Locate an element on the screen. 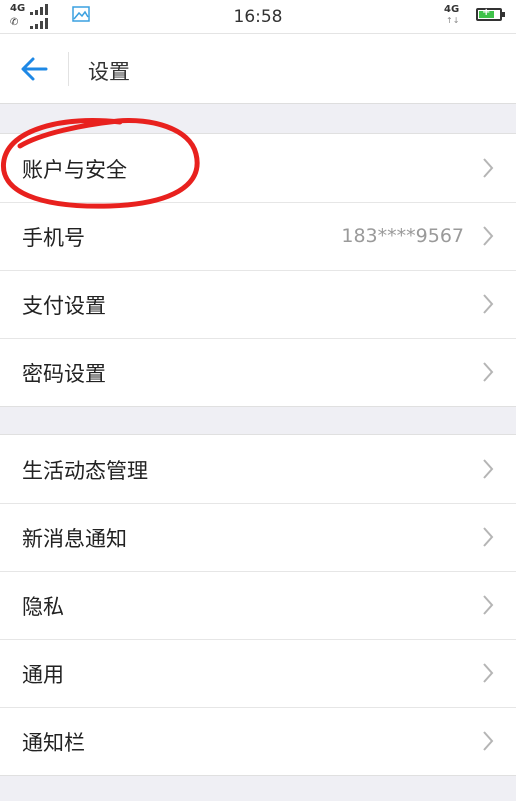 Image resolution: width=516 pixels, height=801 pixels. settings-row-notifications: 新消息通知 is located at coordinates (258, 537).